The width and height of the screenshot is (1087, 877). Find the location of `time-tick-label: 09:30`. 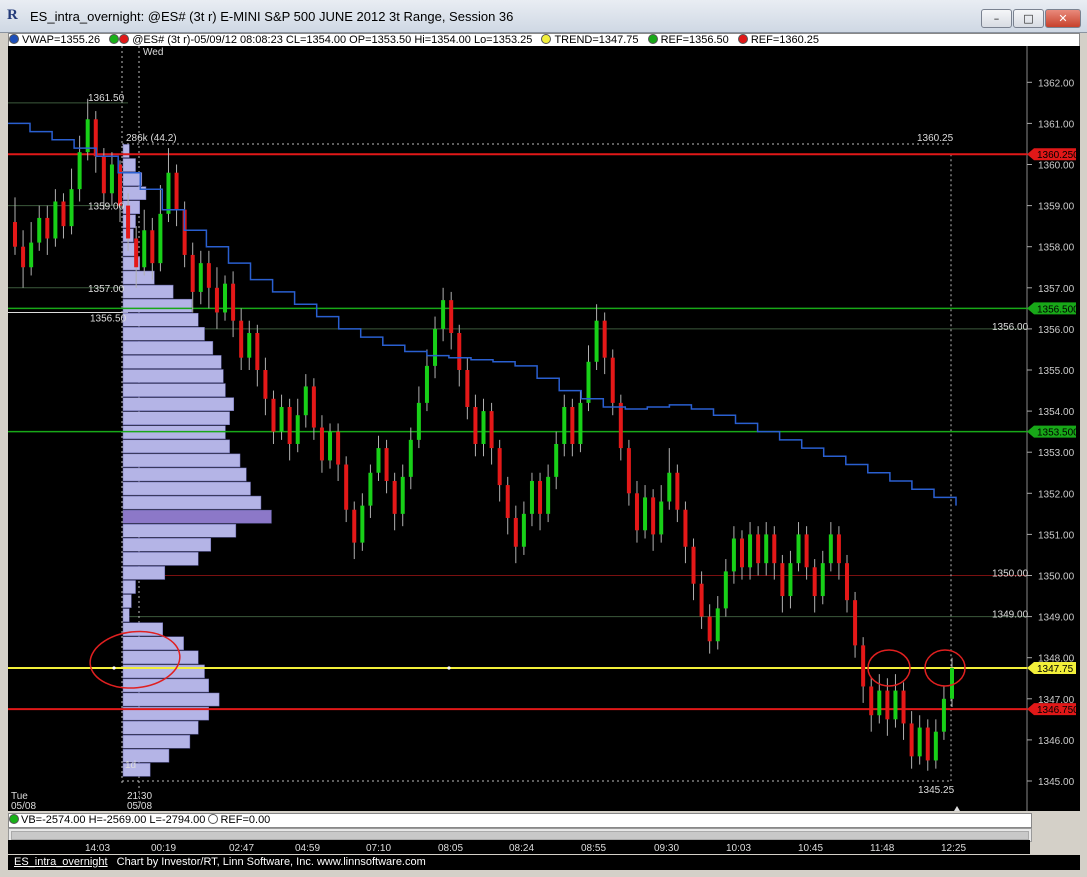

time-tick-label: 09:30 is located at coordinates (666, 848).